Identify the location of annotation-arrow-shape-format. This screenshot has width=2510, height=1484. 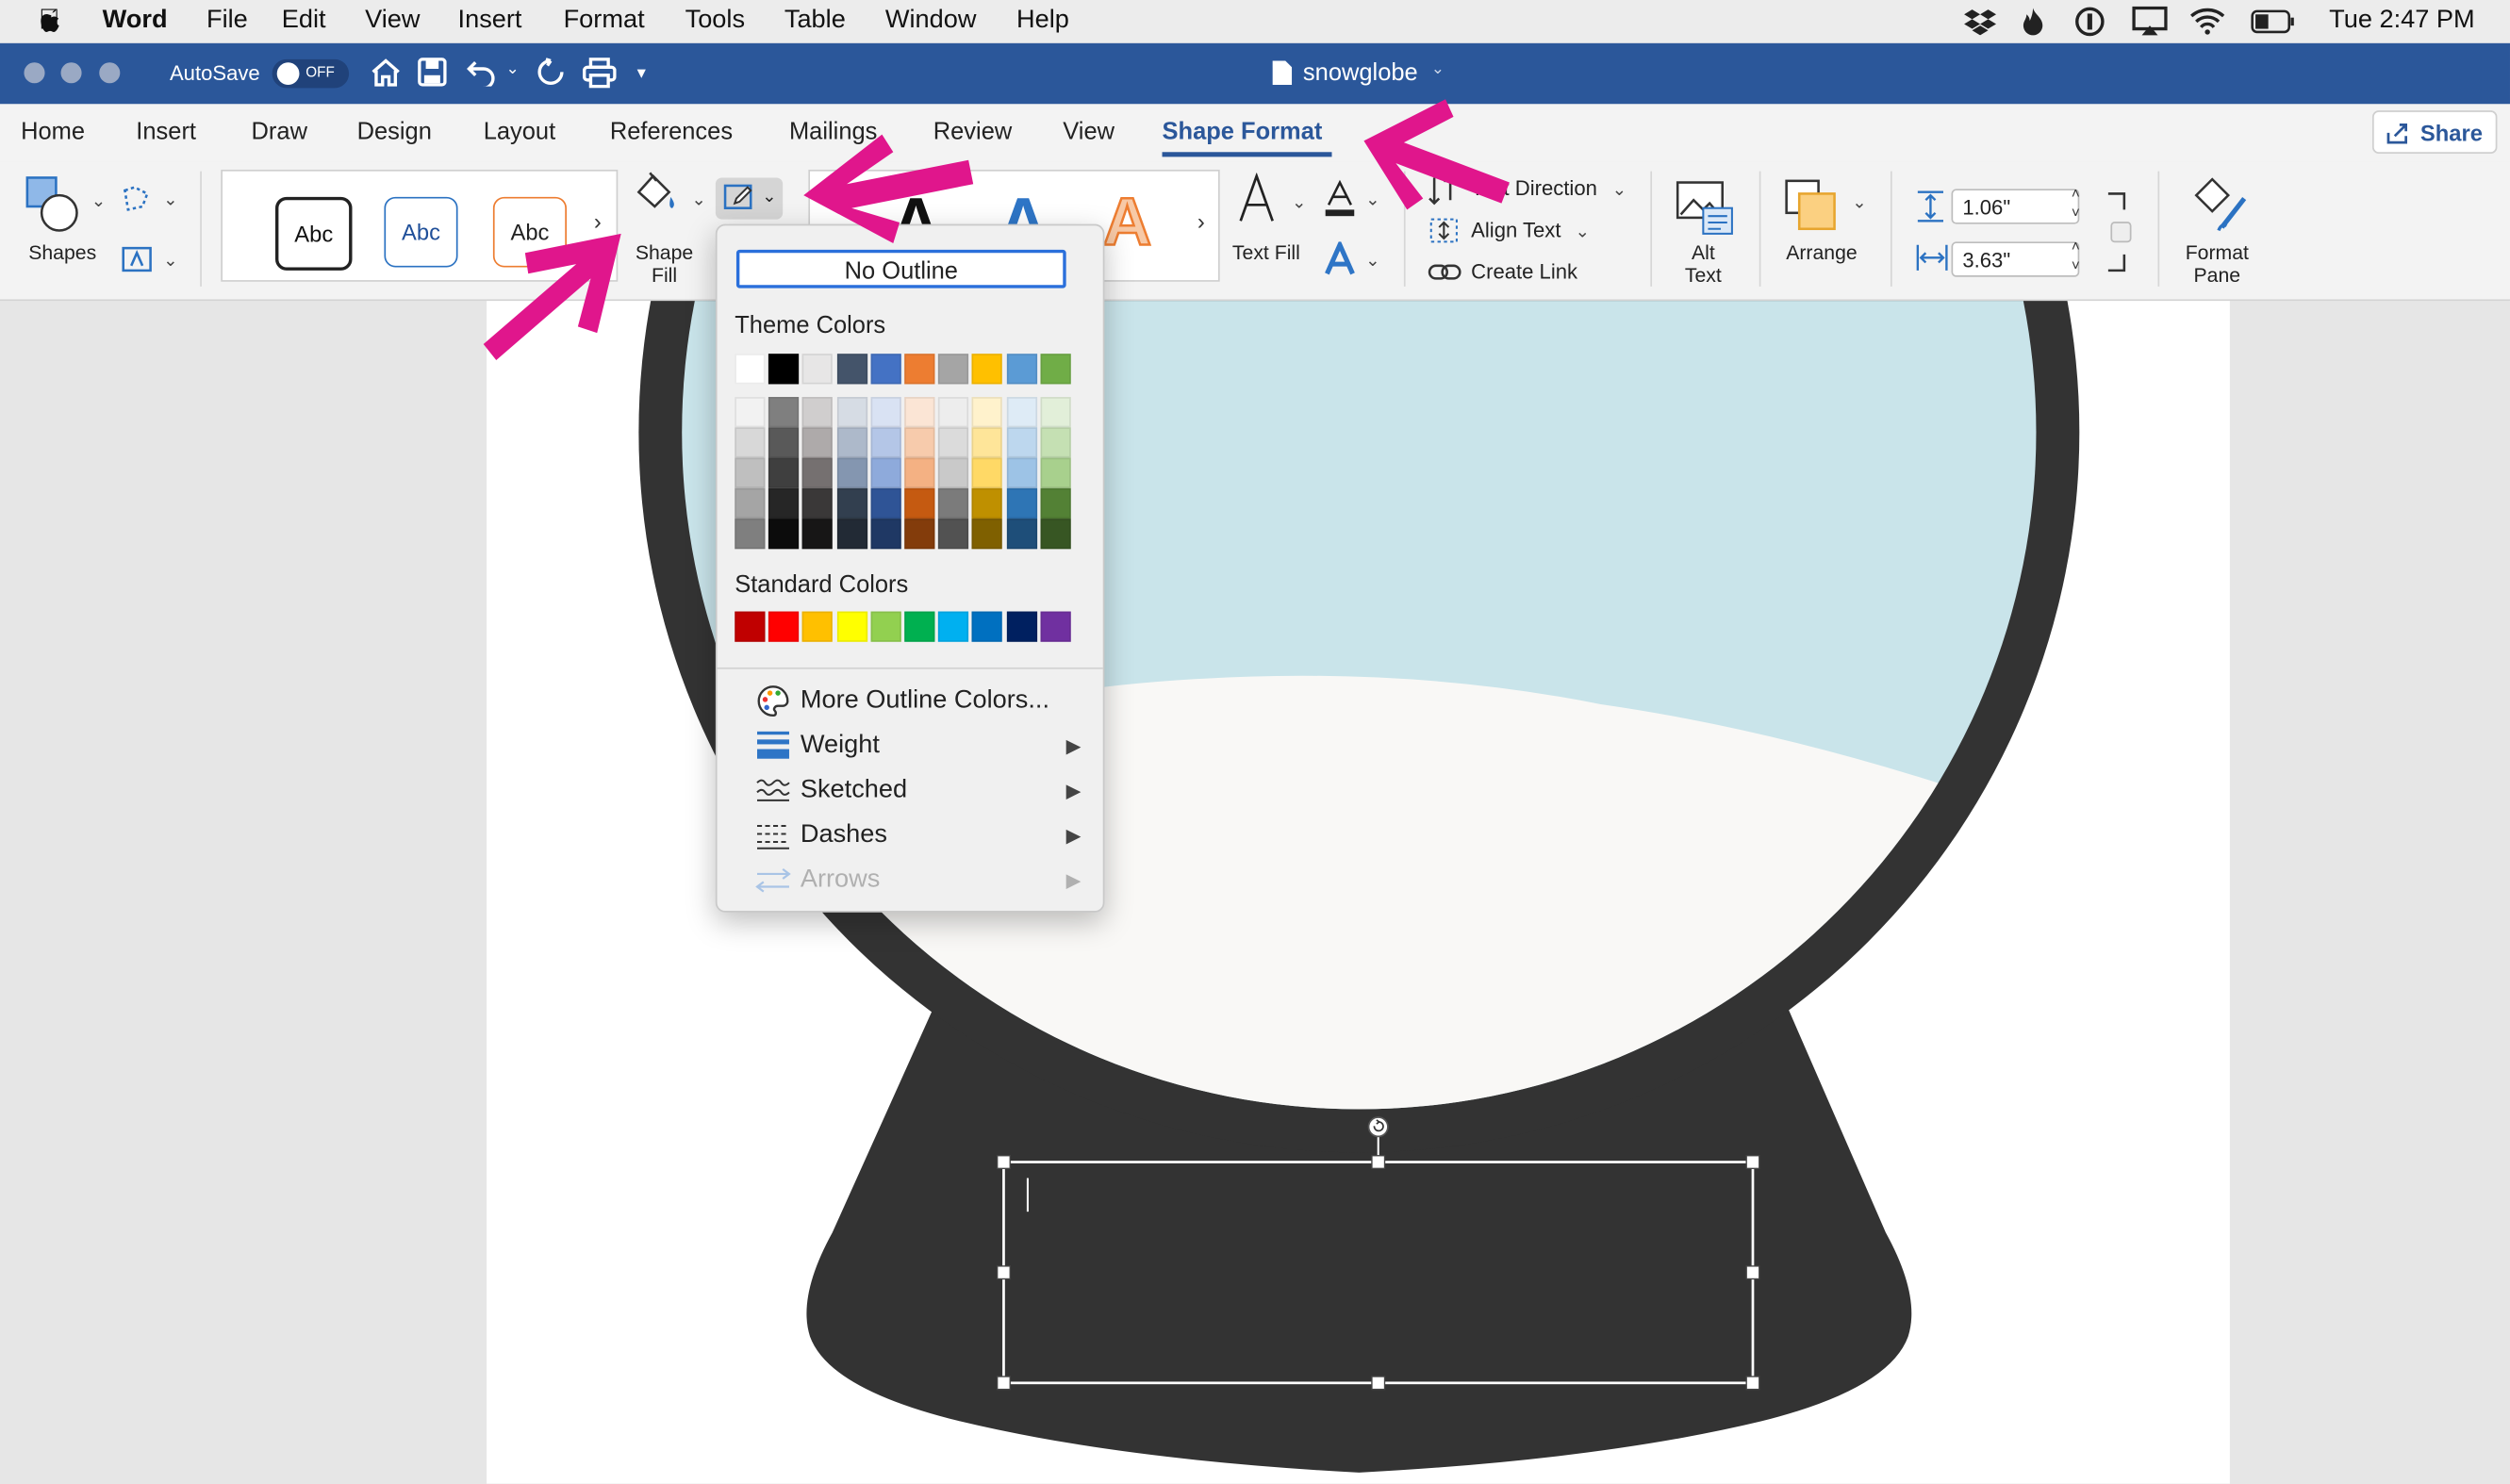
(1436, 154).